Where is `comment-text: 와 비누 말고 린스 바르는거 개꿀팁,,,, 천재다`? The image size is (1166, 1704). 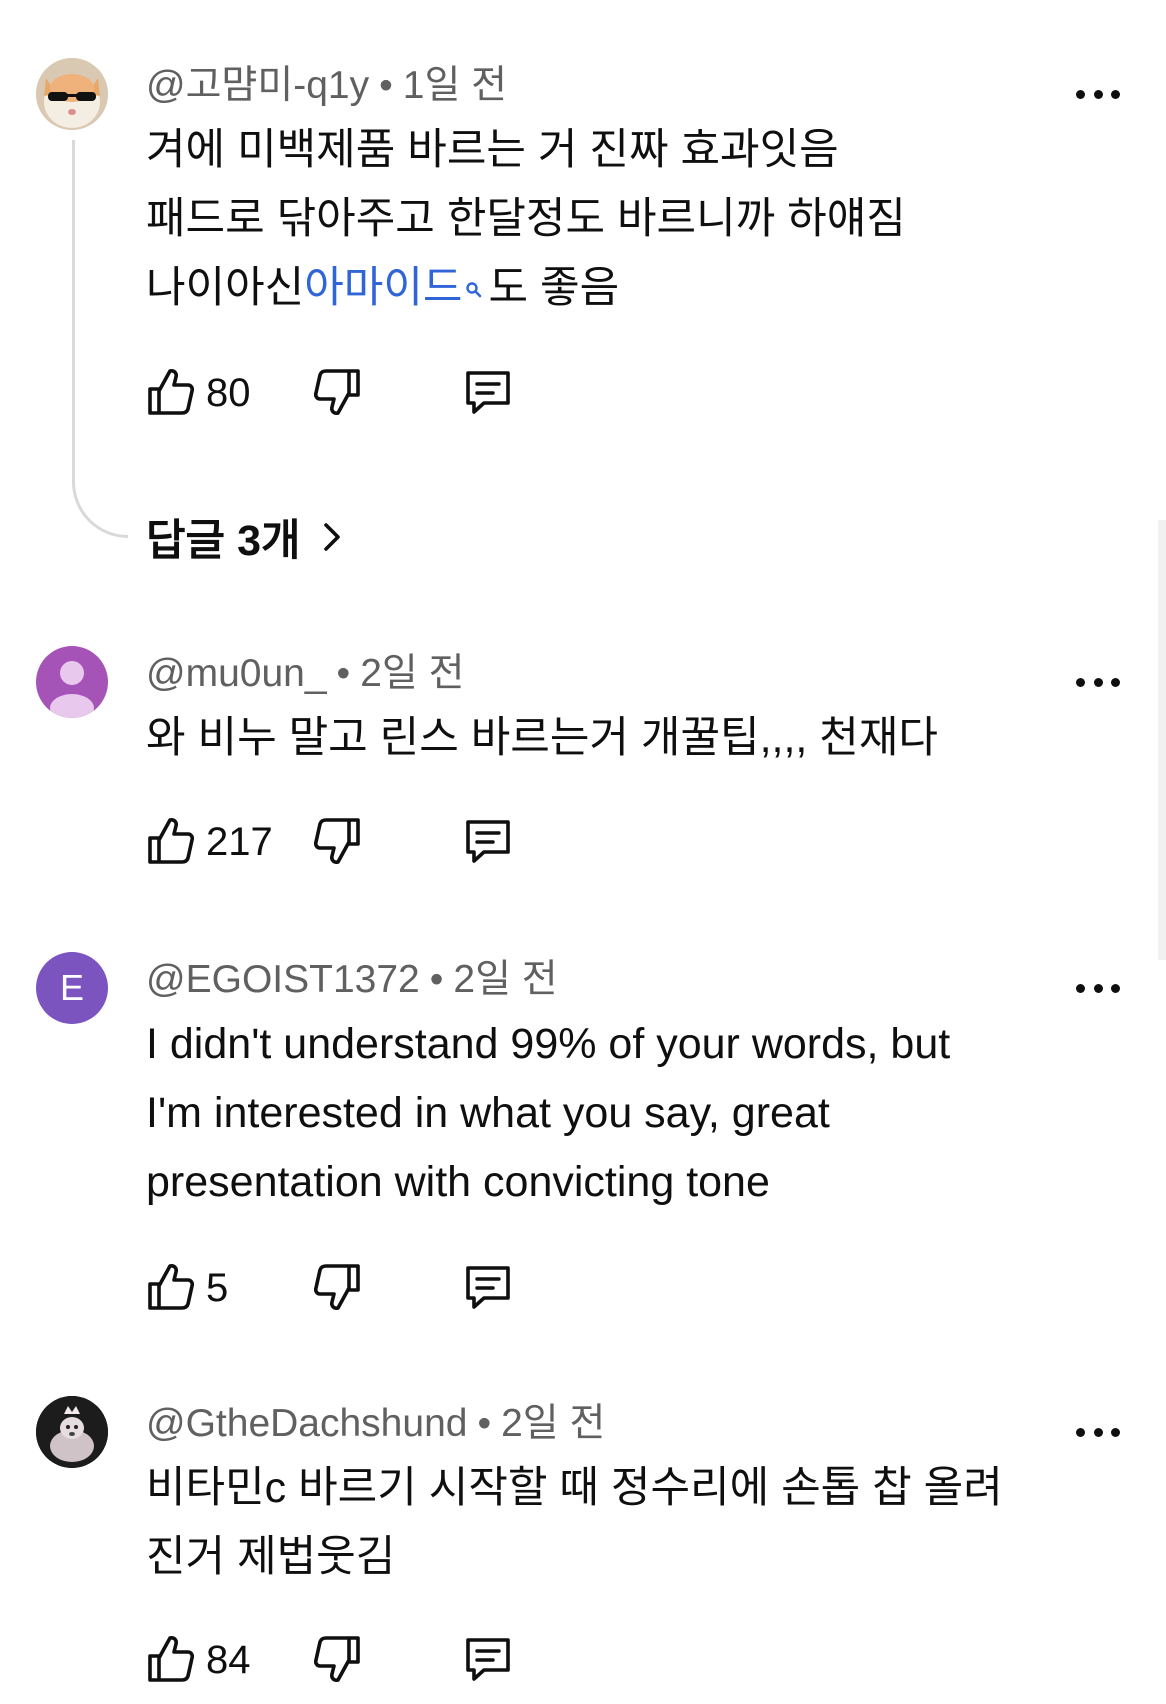 comment-text: 와 비누 말고 린스 바르는거 개꿀팁,,,, 천재다 is located at coordinates (542, 738).